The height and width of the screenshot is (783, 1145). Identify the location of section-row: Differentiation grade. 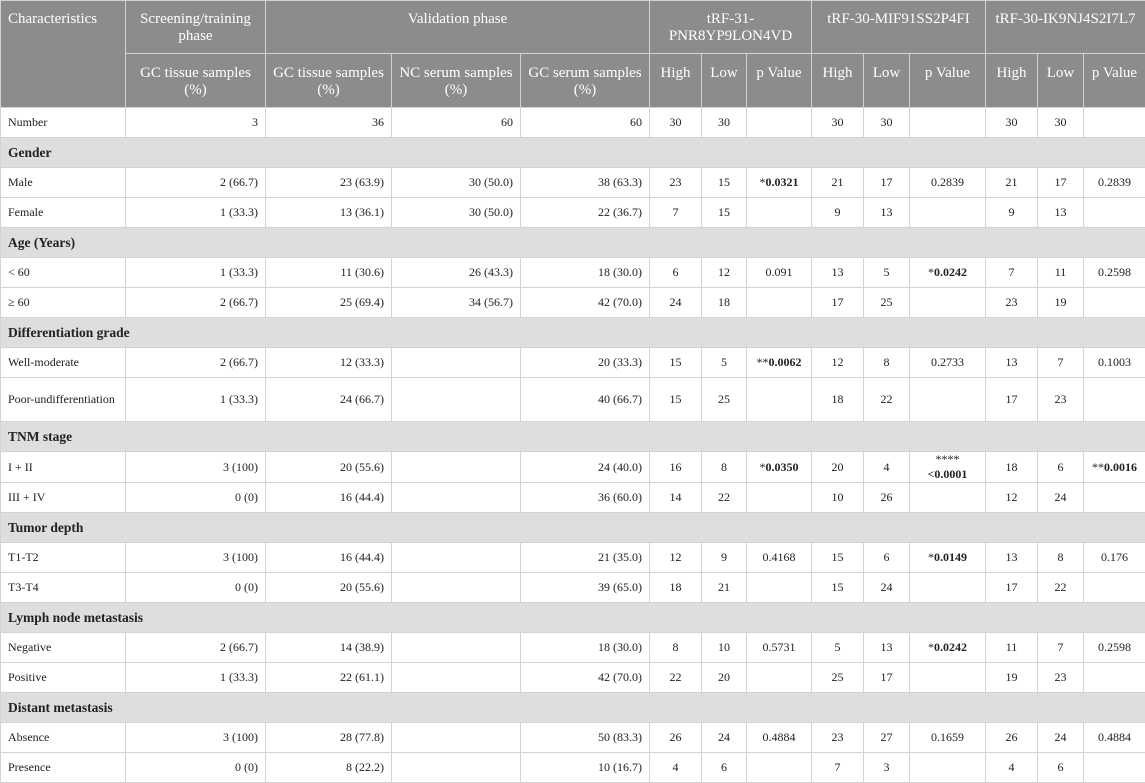
(573, 333).